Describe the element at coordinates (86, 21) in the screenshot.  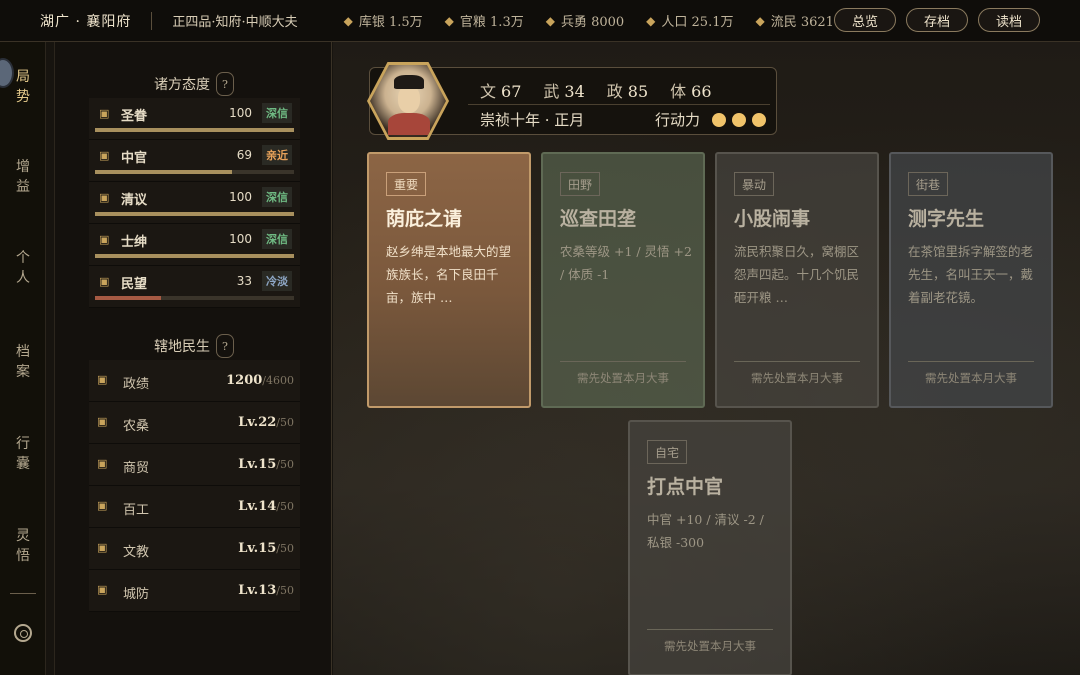
I see `location-title: 湖广 · 襄阳府` at that location.